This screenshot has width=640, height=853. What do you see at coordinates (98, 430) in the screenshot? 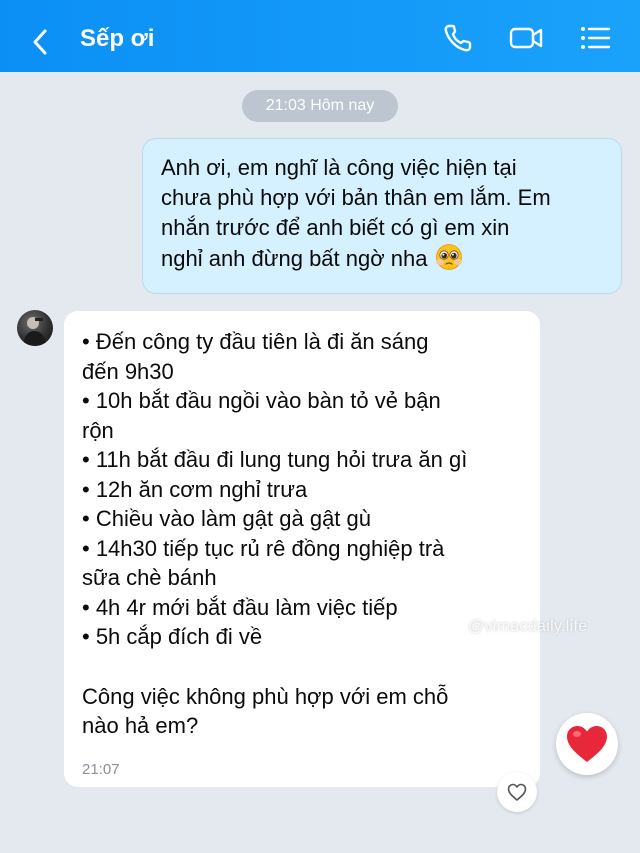
I see `message-line: rộn` at bounding box center [98, 430].